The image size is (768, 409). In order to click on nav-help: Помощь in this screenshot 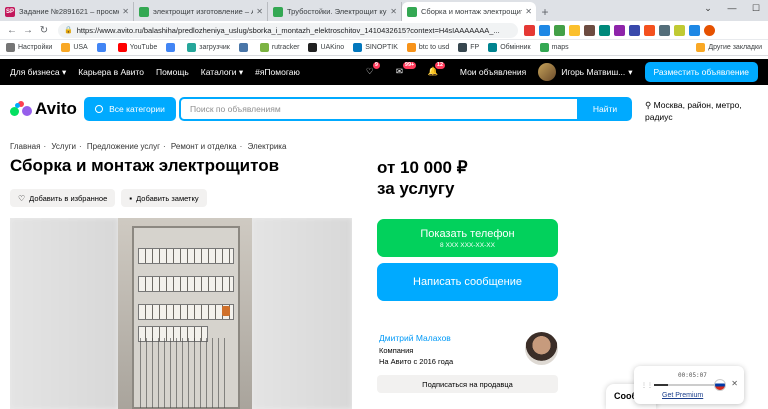, I will do `click(172, 72)`.